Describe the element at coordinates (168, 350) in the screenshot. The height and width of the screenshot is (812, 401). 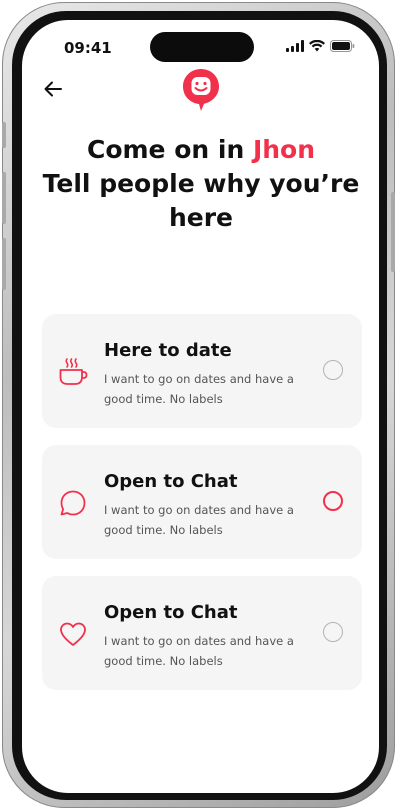
I see `option-title: Here to date` at that location.